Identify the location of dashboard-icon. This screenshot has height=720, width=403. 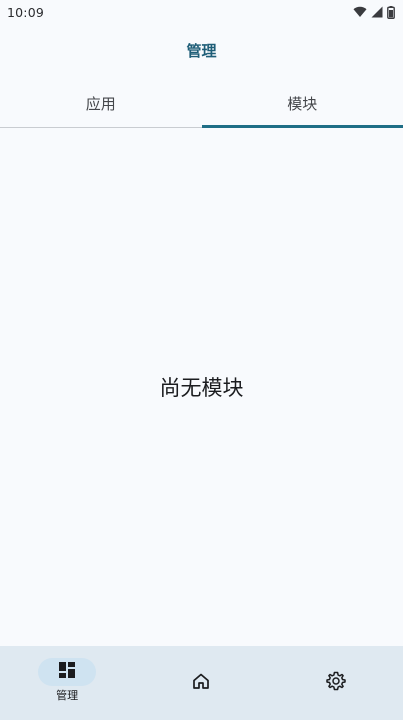
(67, 672).